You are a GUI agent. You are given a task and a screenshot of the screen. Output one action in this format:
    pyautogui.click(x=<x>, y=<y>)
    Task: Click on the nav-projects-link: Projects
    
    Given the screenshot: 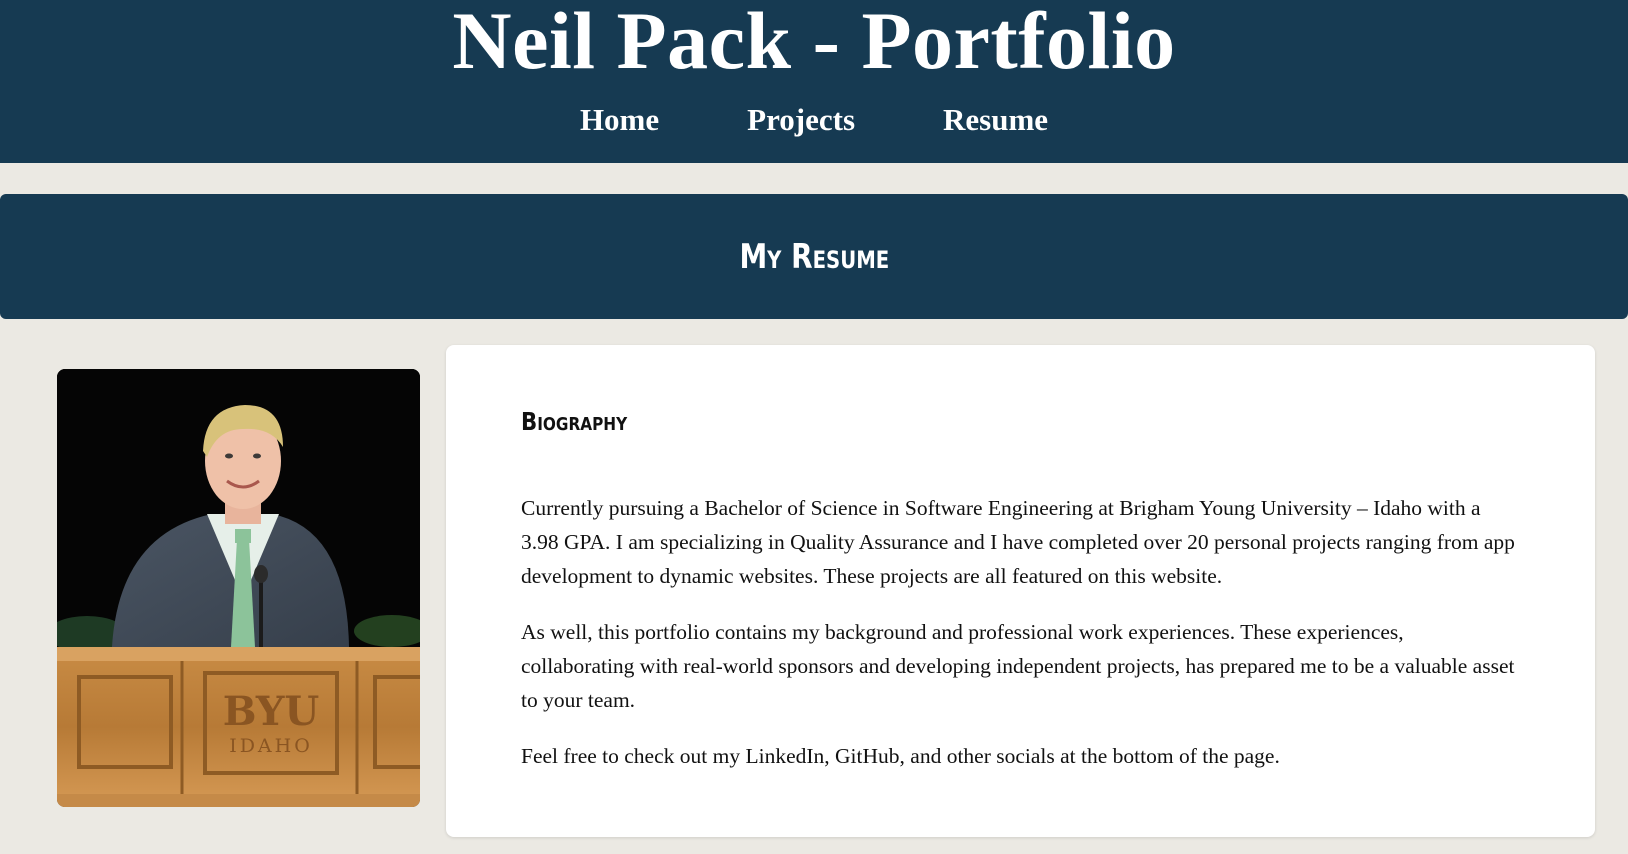 What is the action you would take?
    pyautogui.click(x=801, y=120)
    